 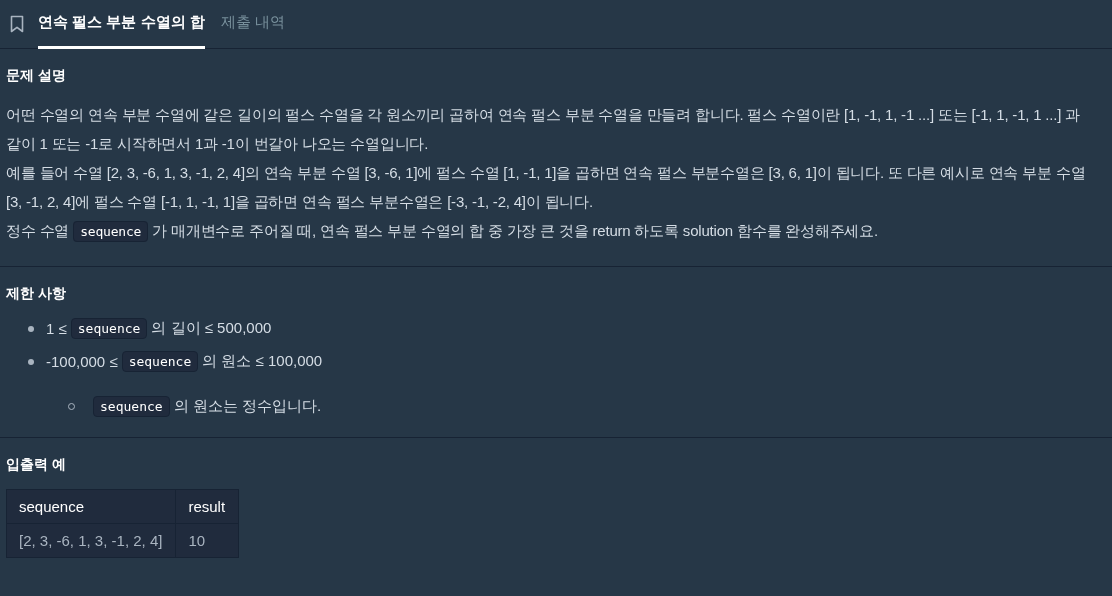 I want to click on section-heading: 문제 설명, so click(x=36, y=76).